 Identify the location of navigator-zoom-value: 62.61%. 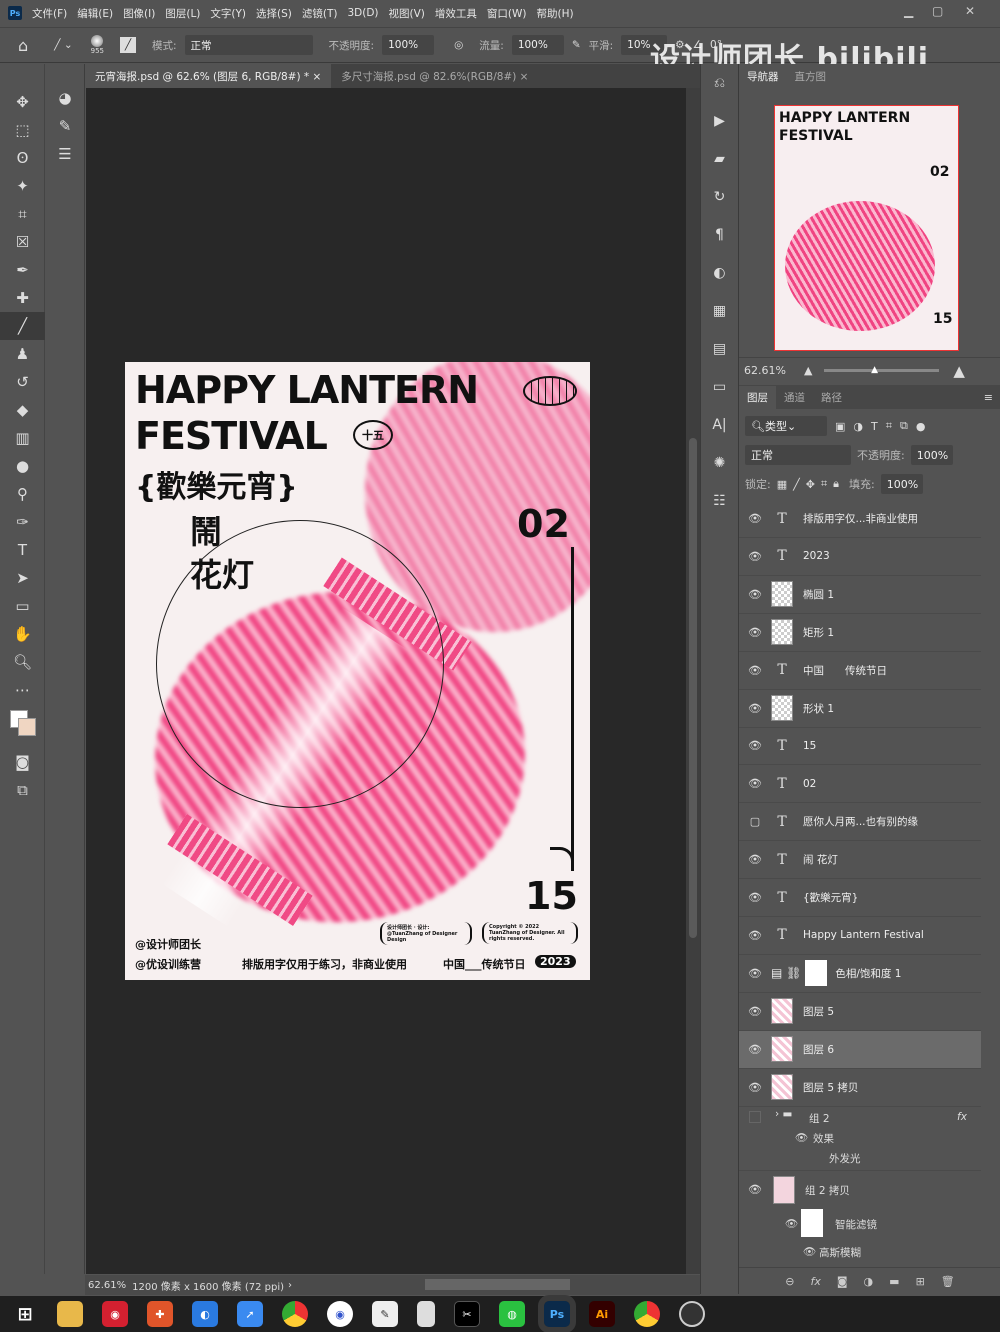
(765, 370).